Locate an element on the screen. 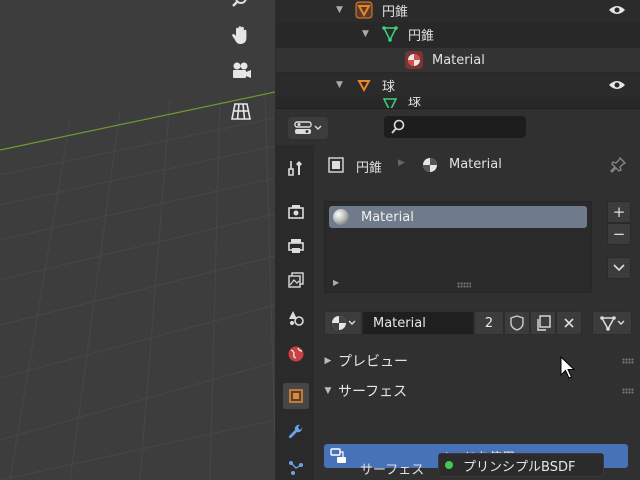 This screenshot has height=480, width=640. surface-panel-header: ▼ サーフェス is located at coordinates (477, 391).